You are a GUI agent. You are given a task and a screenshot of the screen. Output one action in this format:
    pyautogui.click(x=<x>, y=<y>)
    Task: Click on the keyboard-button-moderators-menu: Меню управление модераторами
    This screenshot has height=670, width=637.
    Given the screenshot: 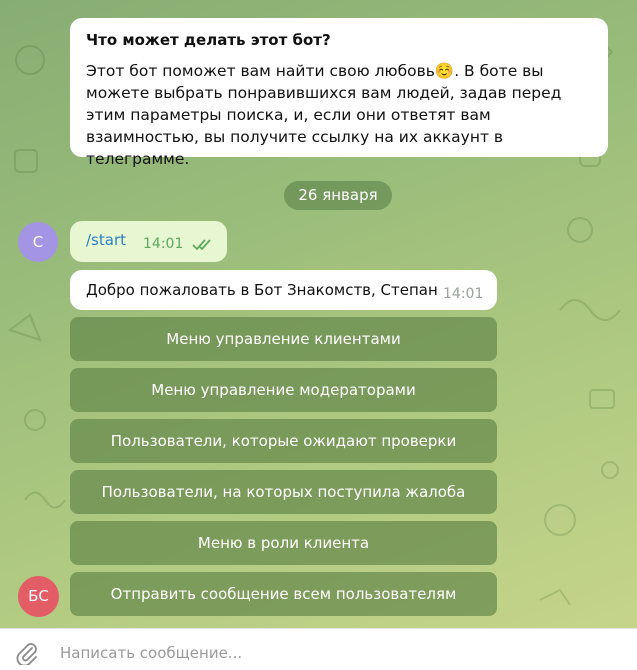 What is the action you would take?
    pyautogui.click(x=283, y=390)
    